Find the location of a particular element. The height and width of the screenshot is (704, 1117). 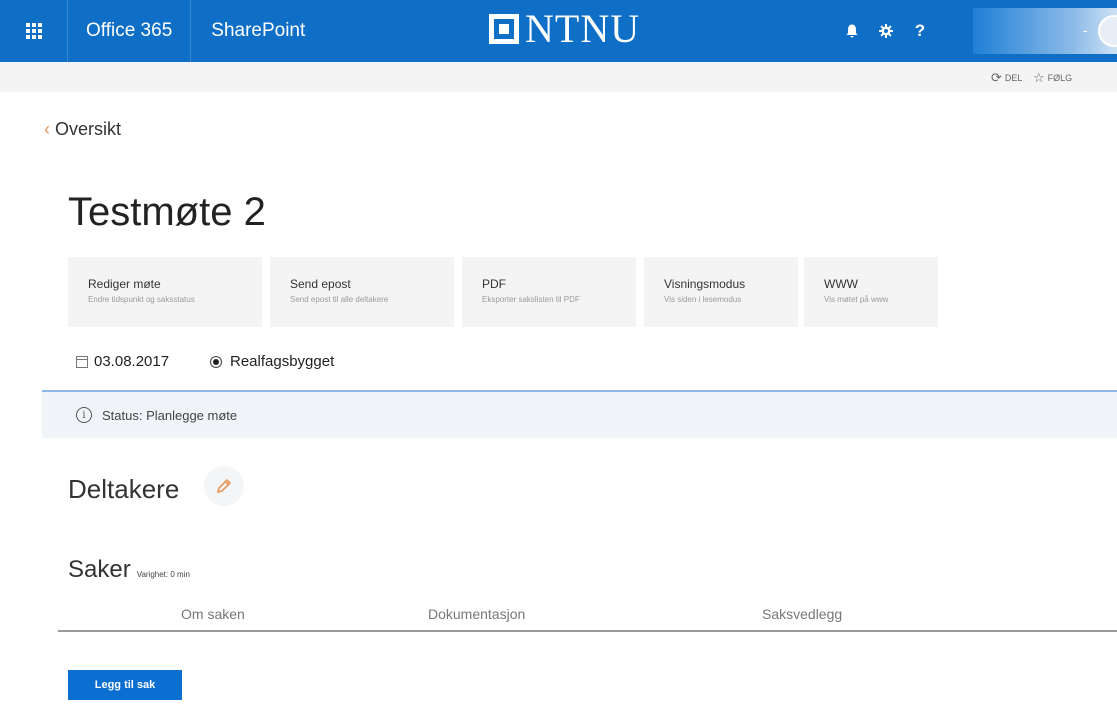

app-launcher-button is located at coordinates (34, 31).